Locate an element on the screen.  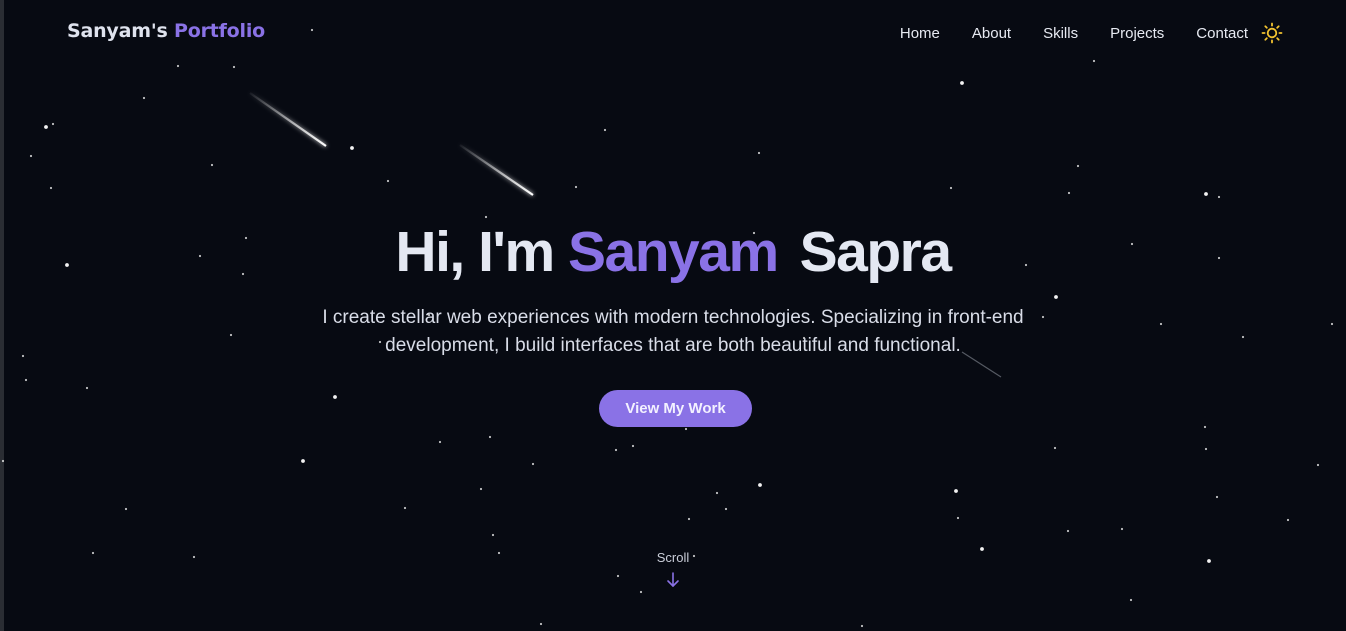
hero-first-name: Sanyam is located at coordinates (673, 252).